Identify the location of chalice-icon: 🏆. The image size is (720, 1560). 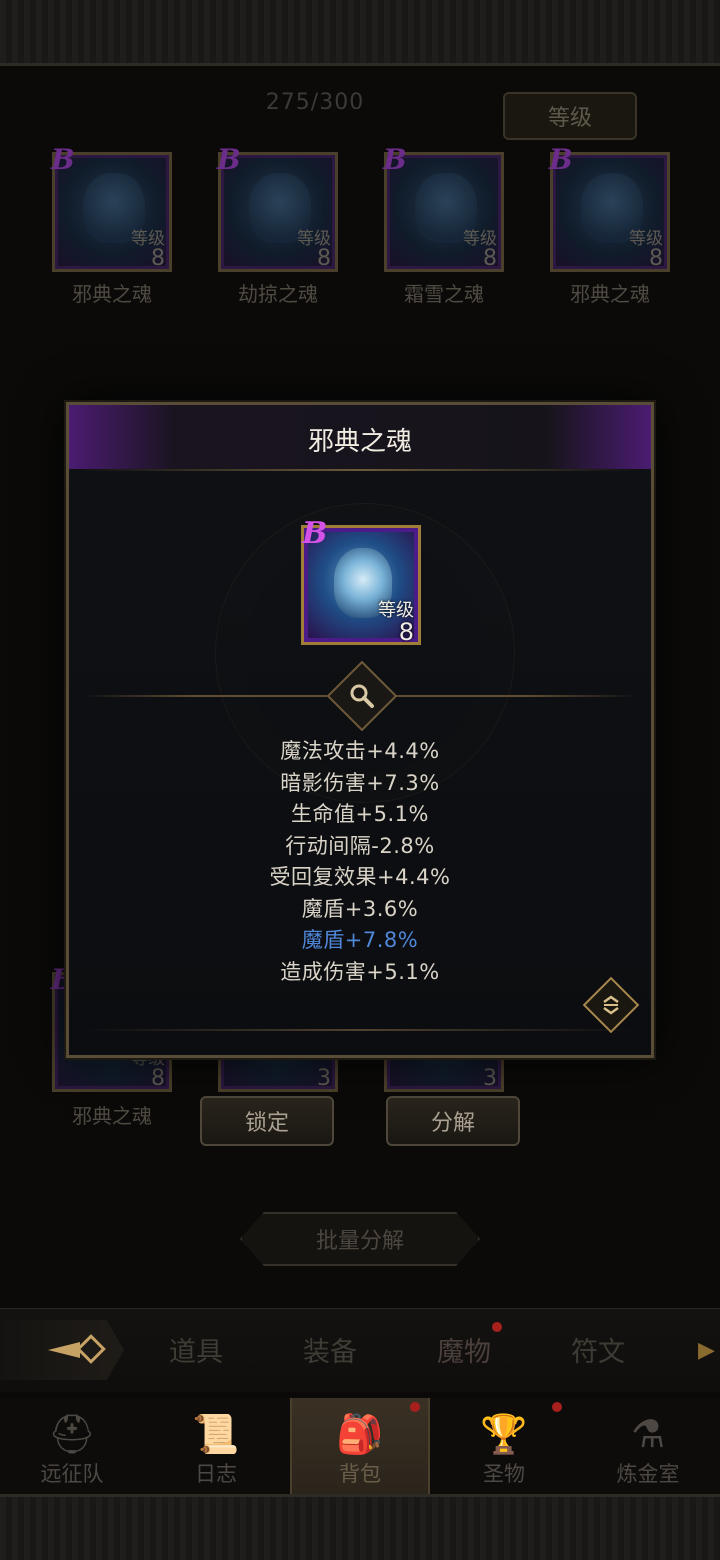
(504, 1434).